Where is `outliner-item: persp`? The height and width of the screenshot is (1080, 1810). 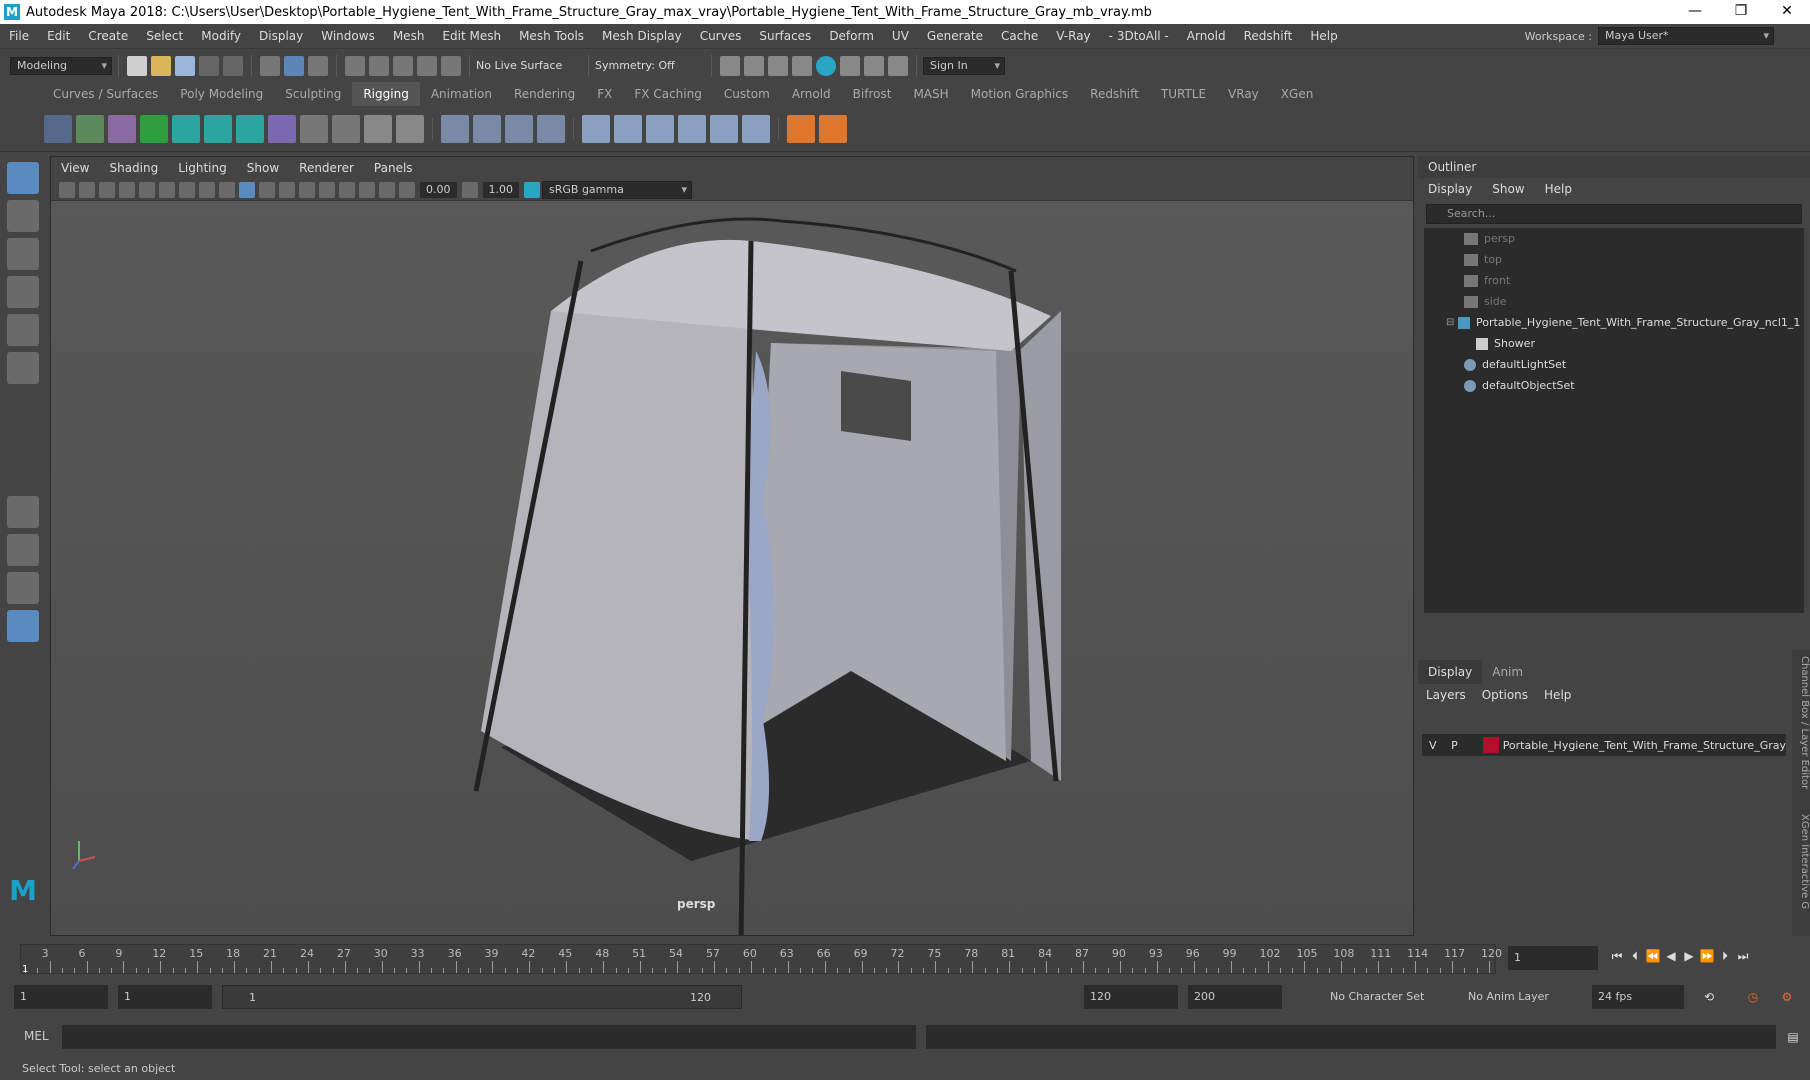
outliner-item: persp is located at coordinates (1614, 238).